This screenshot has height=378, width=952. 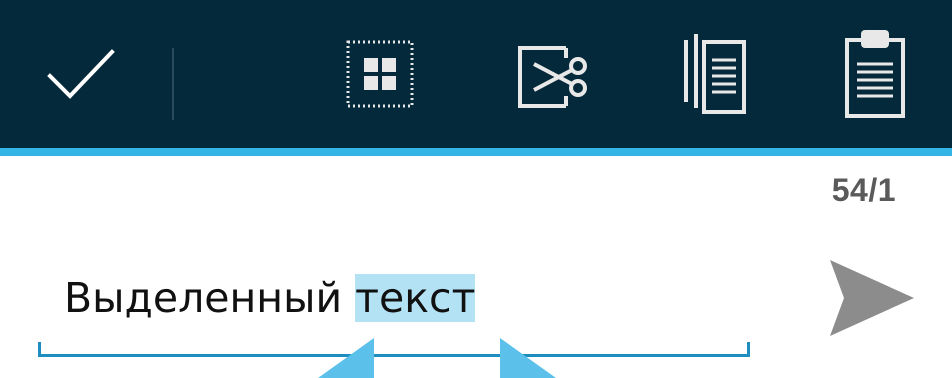 What do you see at coordinates (394, 355) in the screenshot?
I see `input-underline` at bounding box center [394, 355].